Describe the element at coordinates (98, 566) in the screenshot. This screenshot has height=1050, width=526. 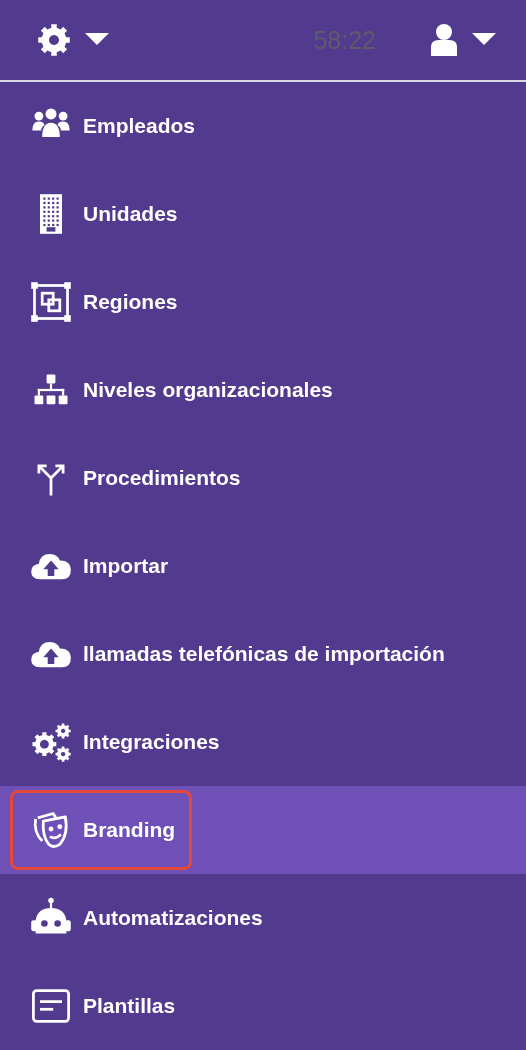
I see `menu-item: Importar` at that location.